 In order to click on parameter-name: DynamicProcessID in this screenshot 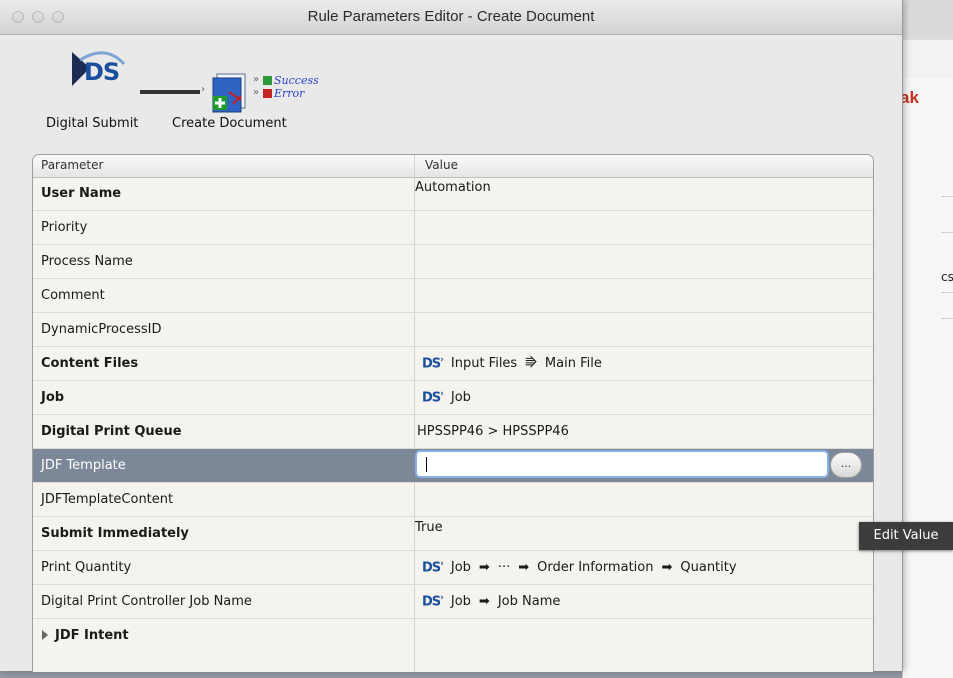, I will do `click(101, 329)`.